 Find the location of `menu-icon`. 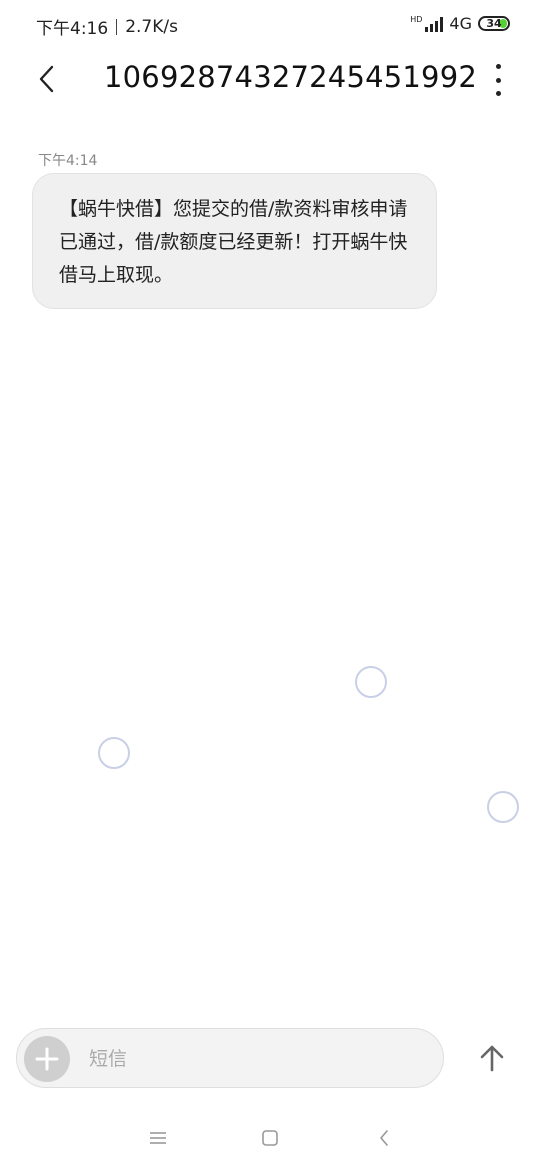

menu-icon is located at coordinates (158, 1138).